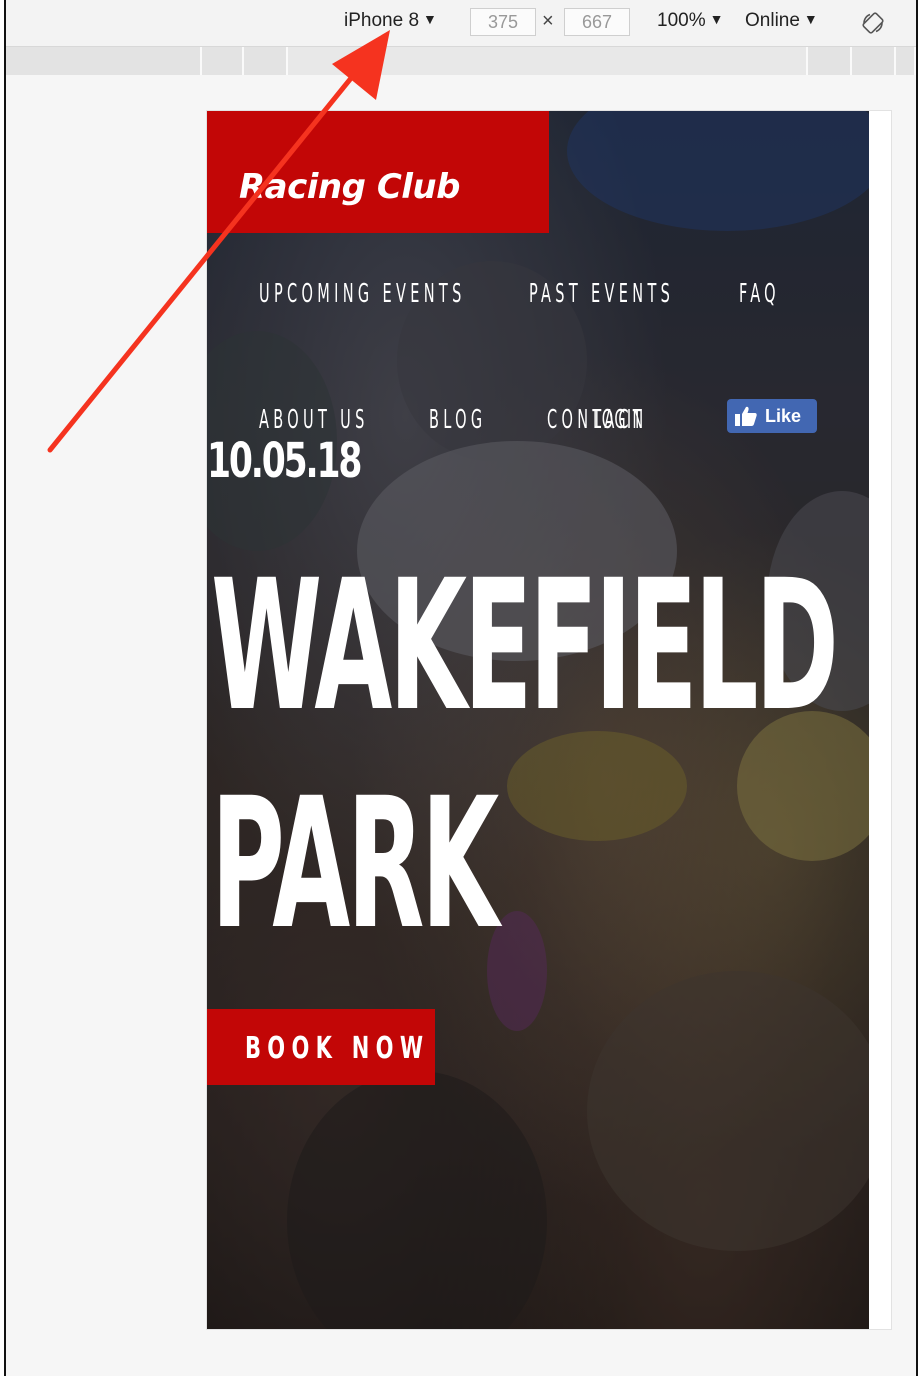 The image size is (918, 1376). I want to click on media-query-bar, so click(461, 61).